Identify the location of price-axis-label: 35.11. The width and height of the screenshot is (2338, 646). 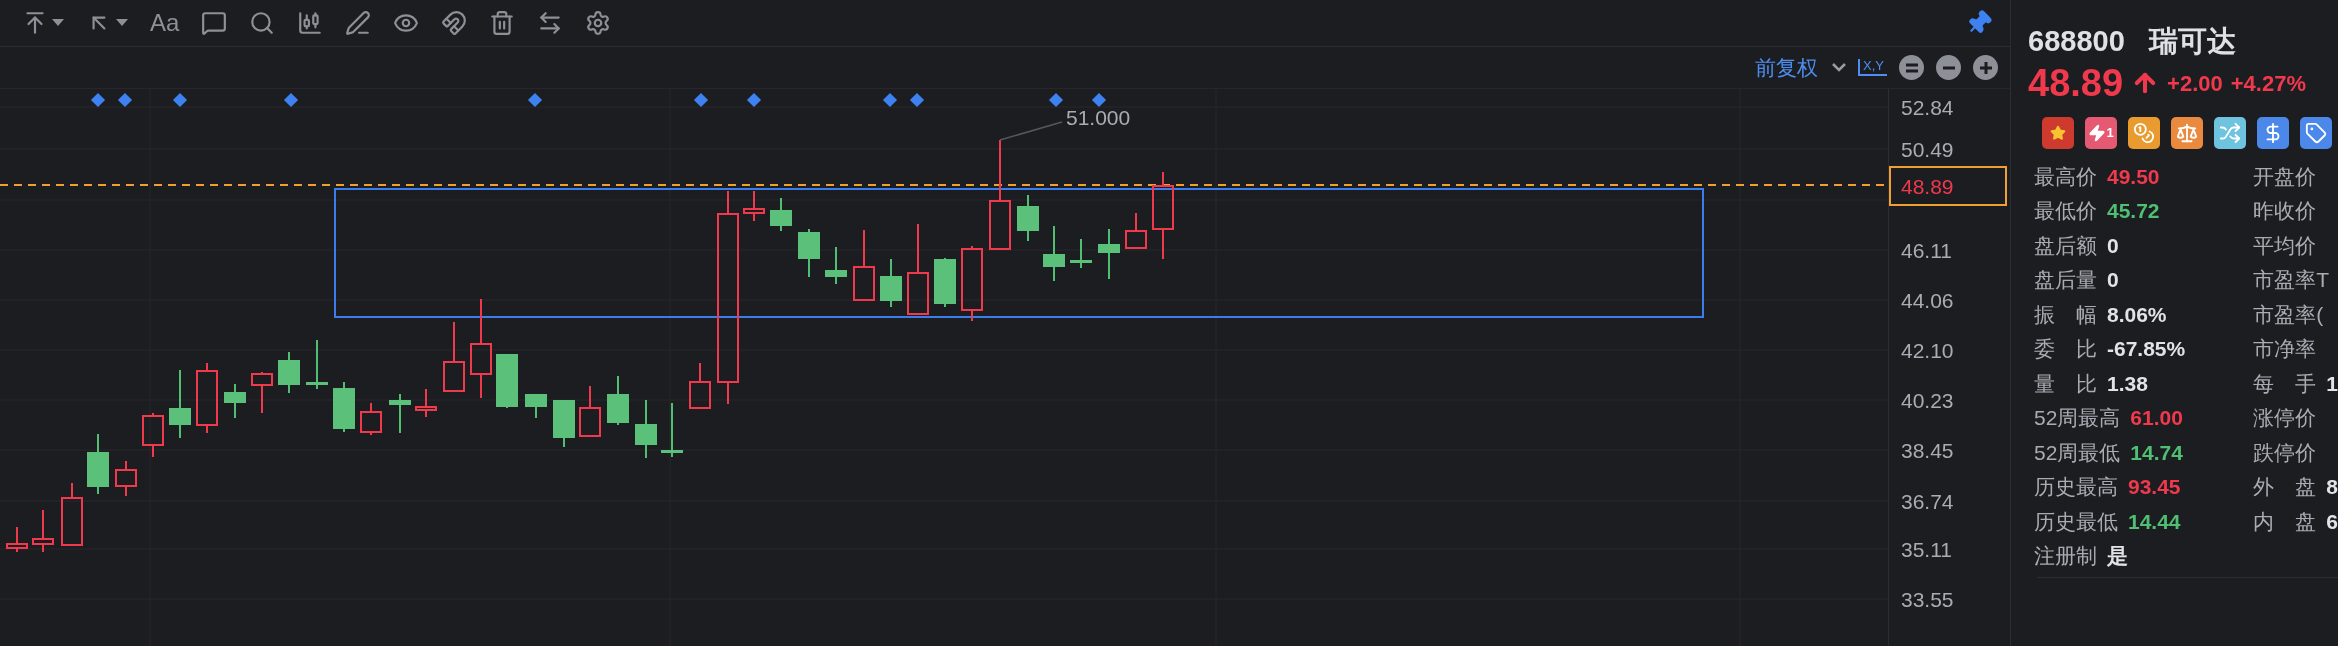
(1927, 549).